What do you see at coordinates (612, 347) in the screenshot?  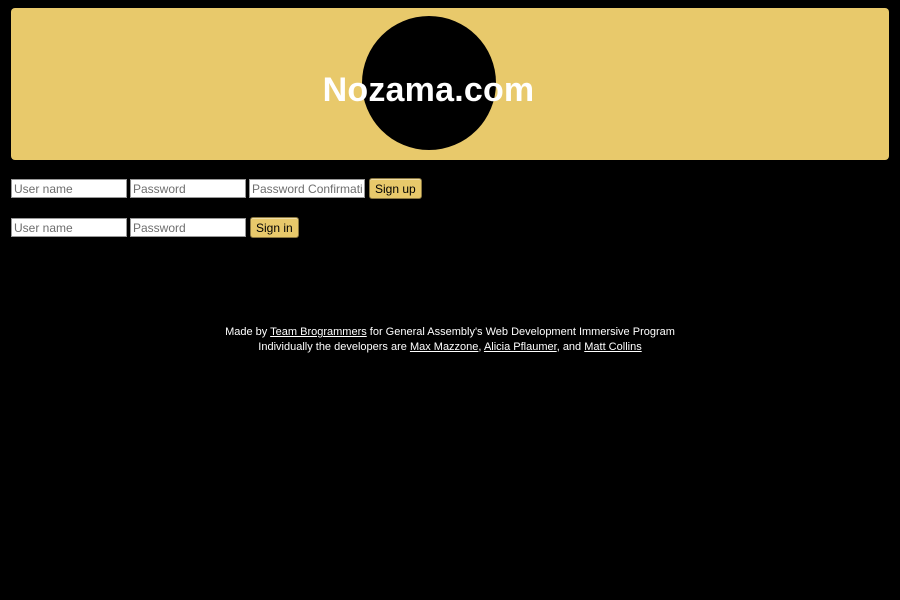 I see `developer-matt-collins-link: Matt Collins` at bounding box center [612, 347].